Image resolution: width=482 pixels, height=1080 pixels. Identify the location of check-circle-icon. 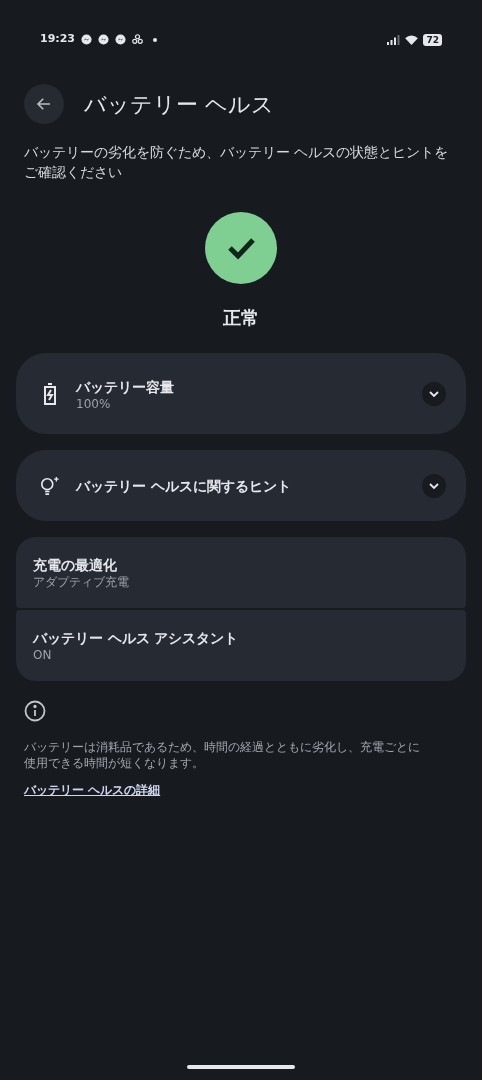
(241, 248).